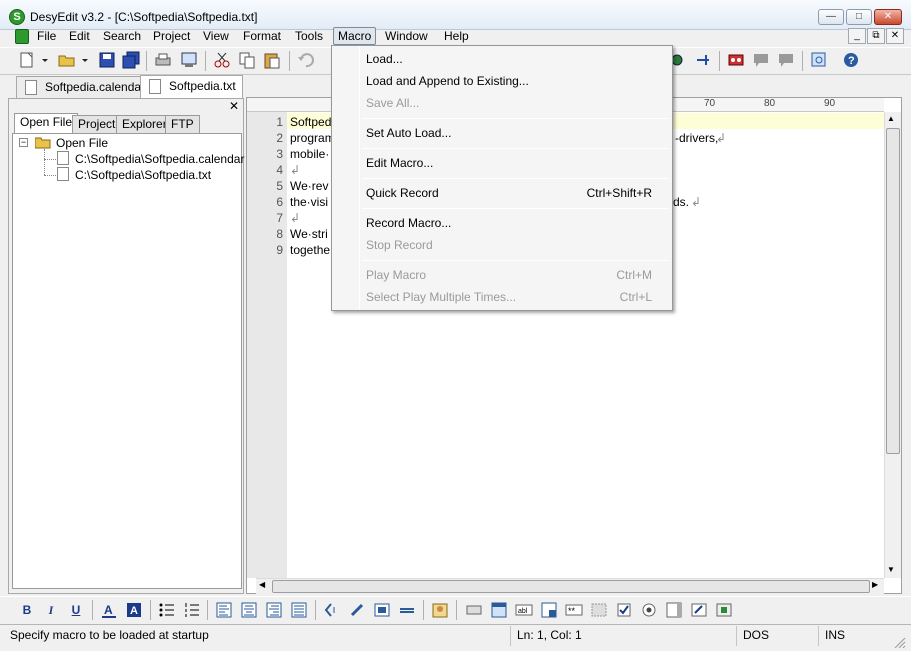  Describe the element at coordinates (699, 610) in the screenshot. I see `text-area-icon` at that location.